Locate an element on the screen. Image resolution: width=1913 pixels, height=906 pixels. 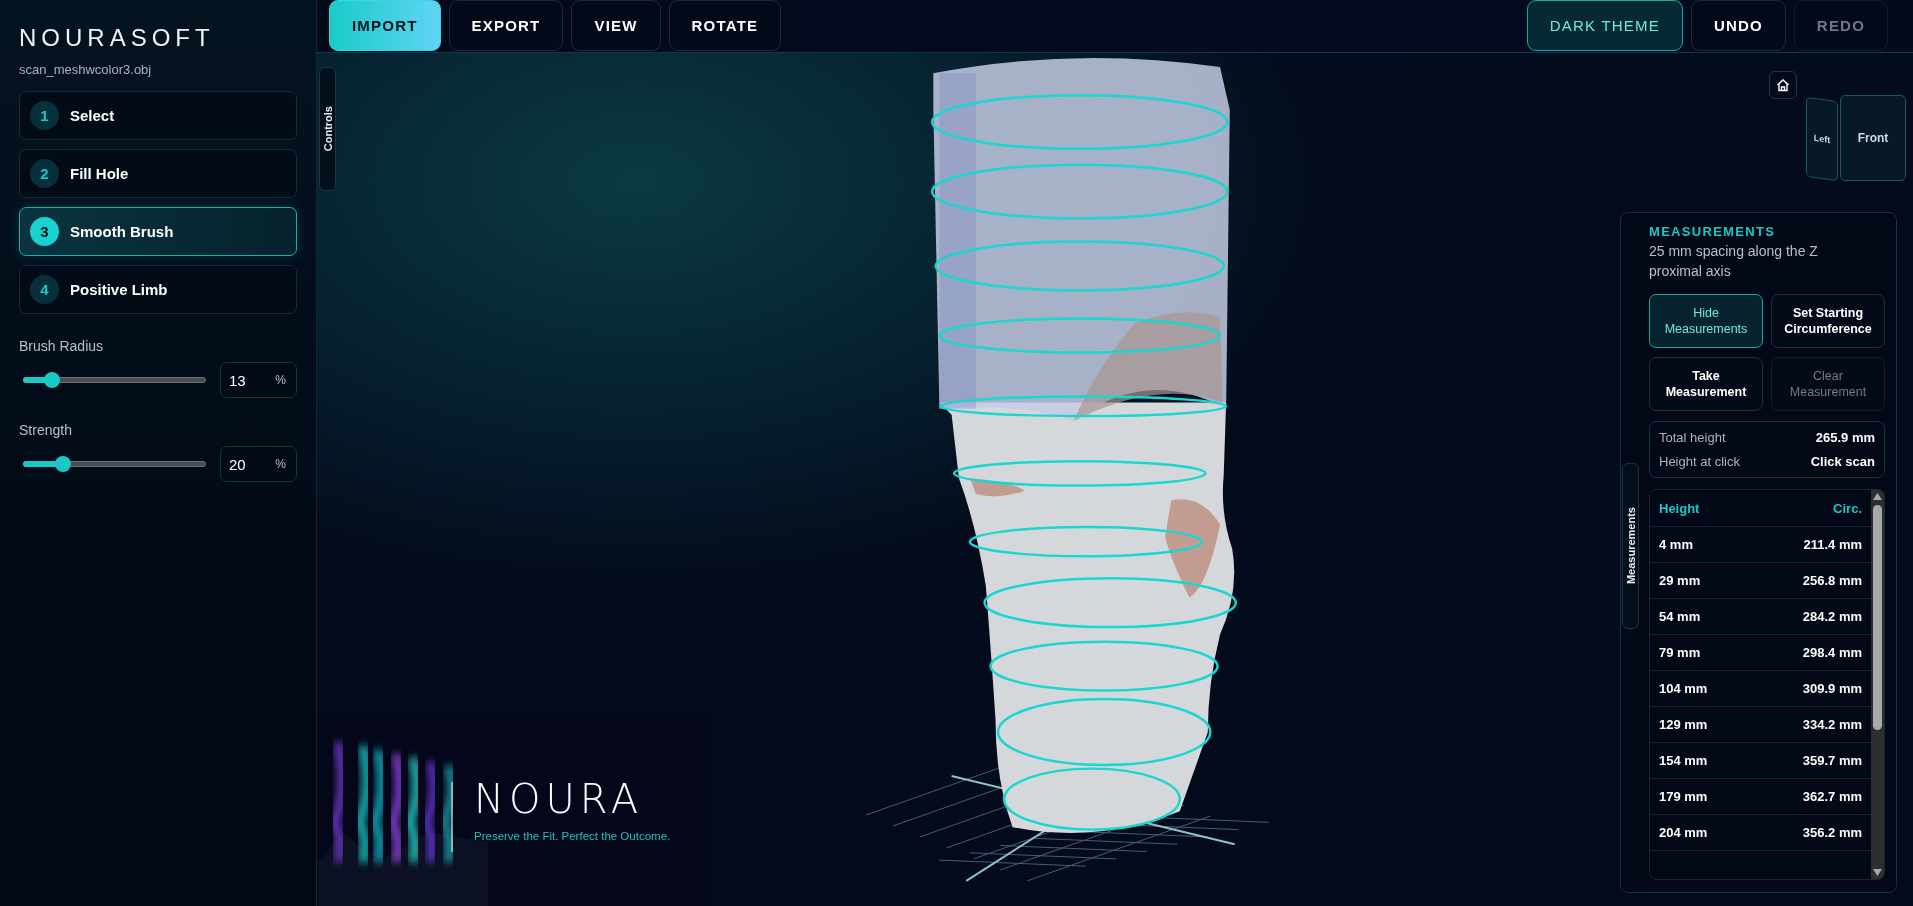
table-cell: 256.8 mm is located at coordinates (1832, 580).